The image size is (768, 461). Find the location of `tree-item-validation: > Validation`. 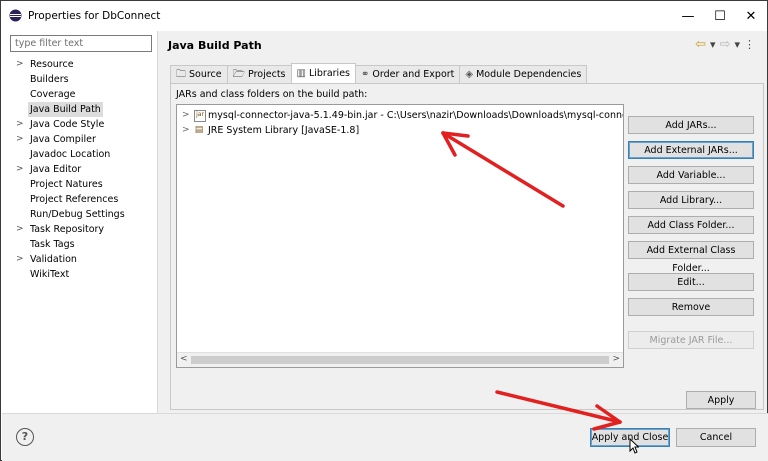

tree-item-validation: > Validation is located at coordinates (79, 259).